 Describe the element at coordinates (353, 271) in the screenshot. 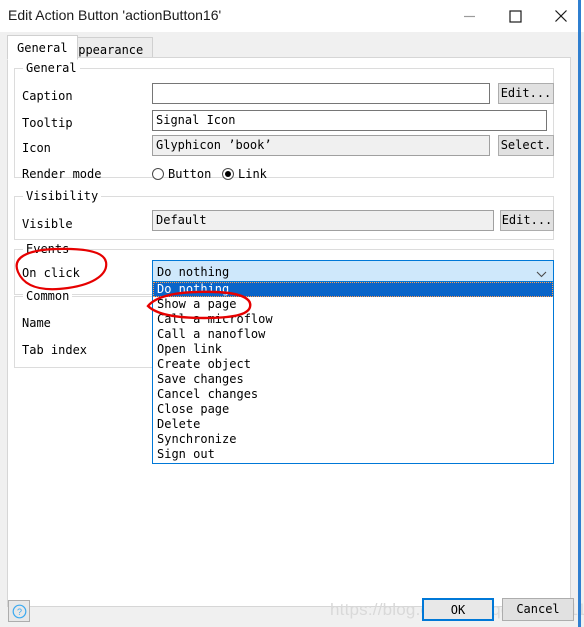

I see `on-click-combobox: Do nothing` at that location.